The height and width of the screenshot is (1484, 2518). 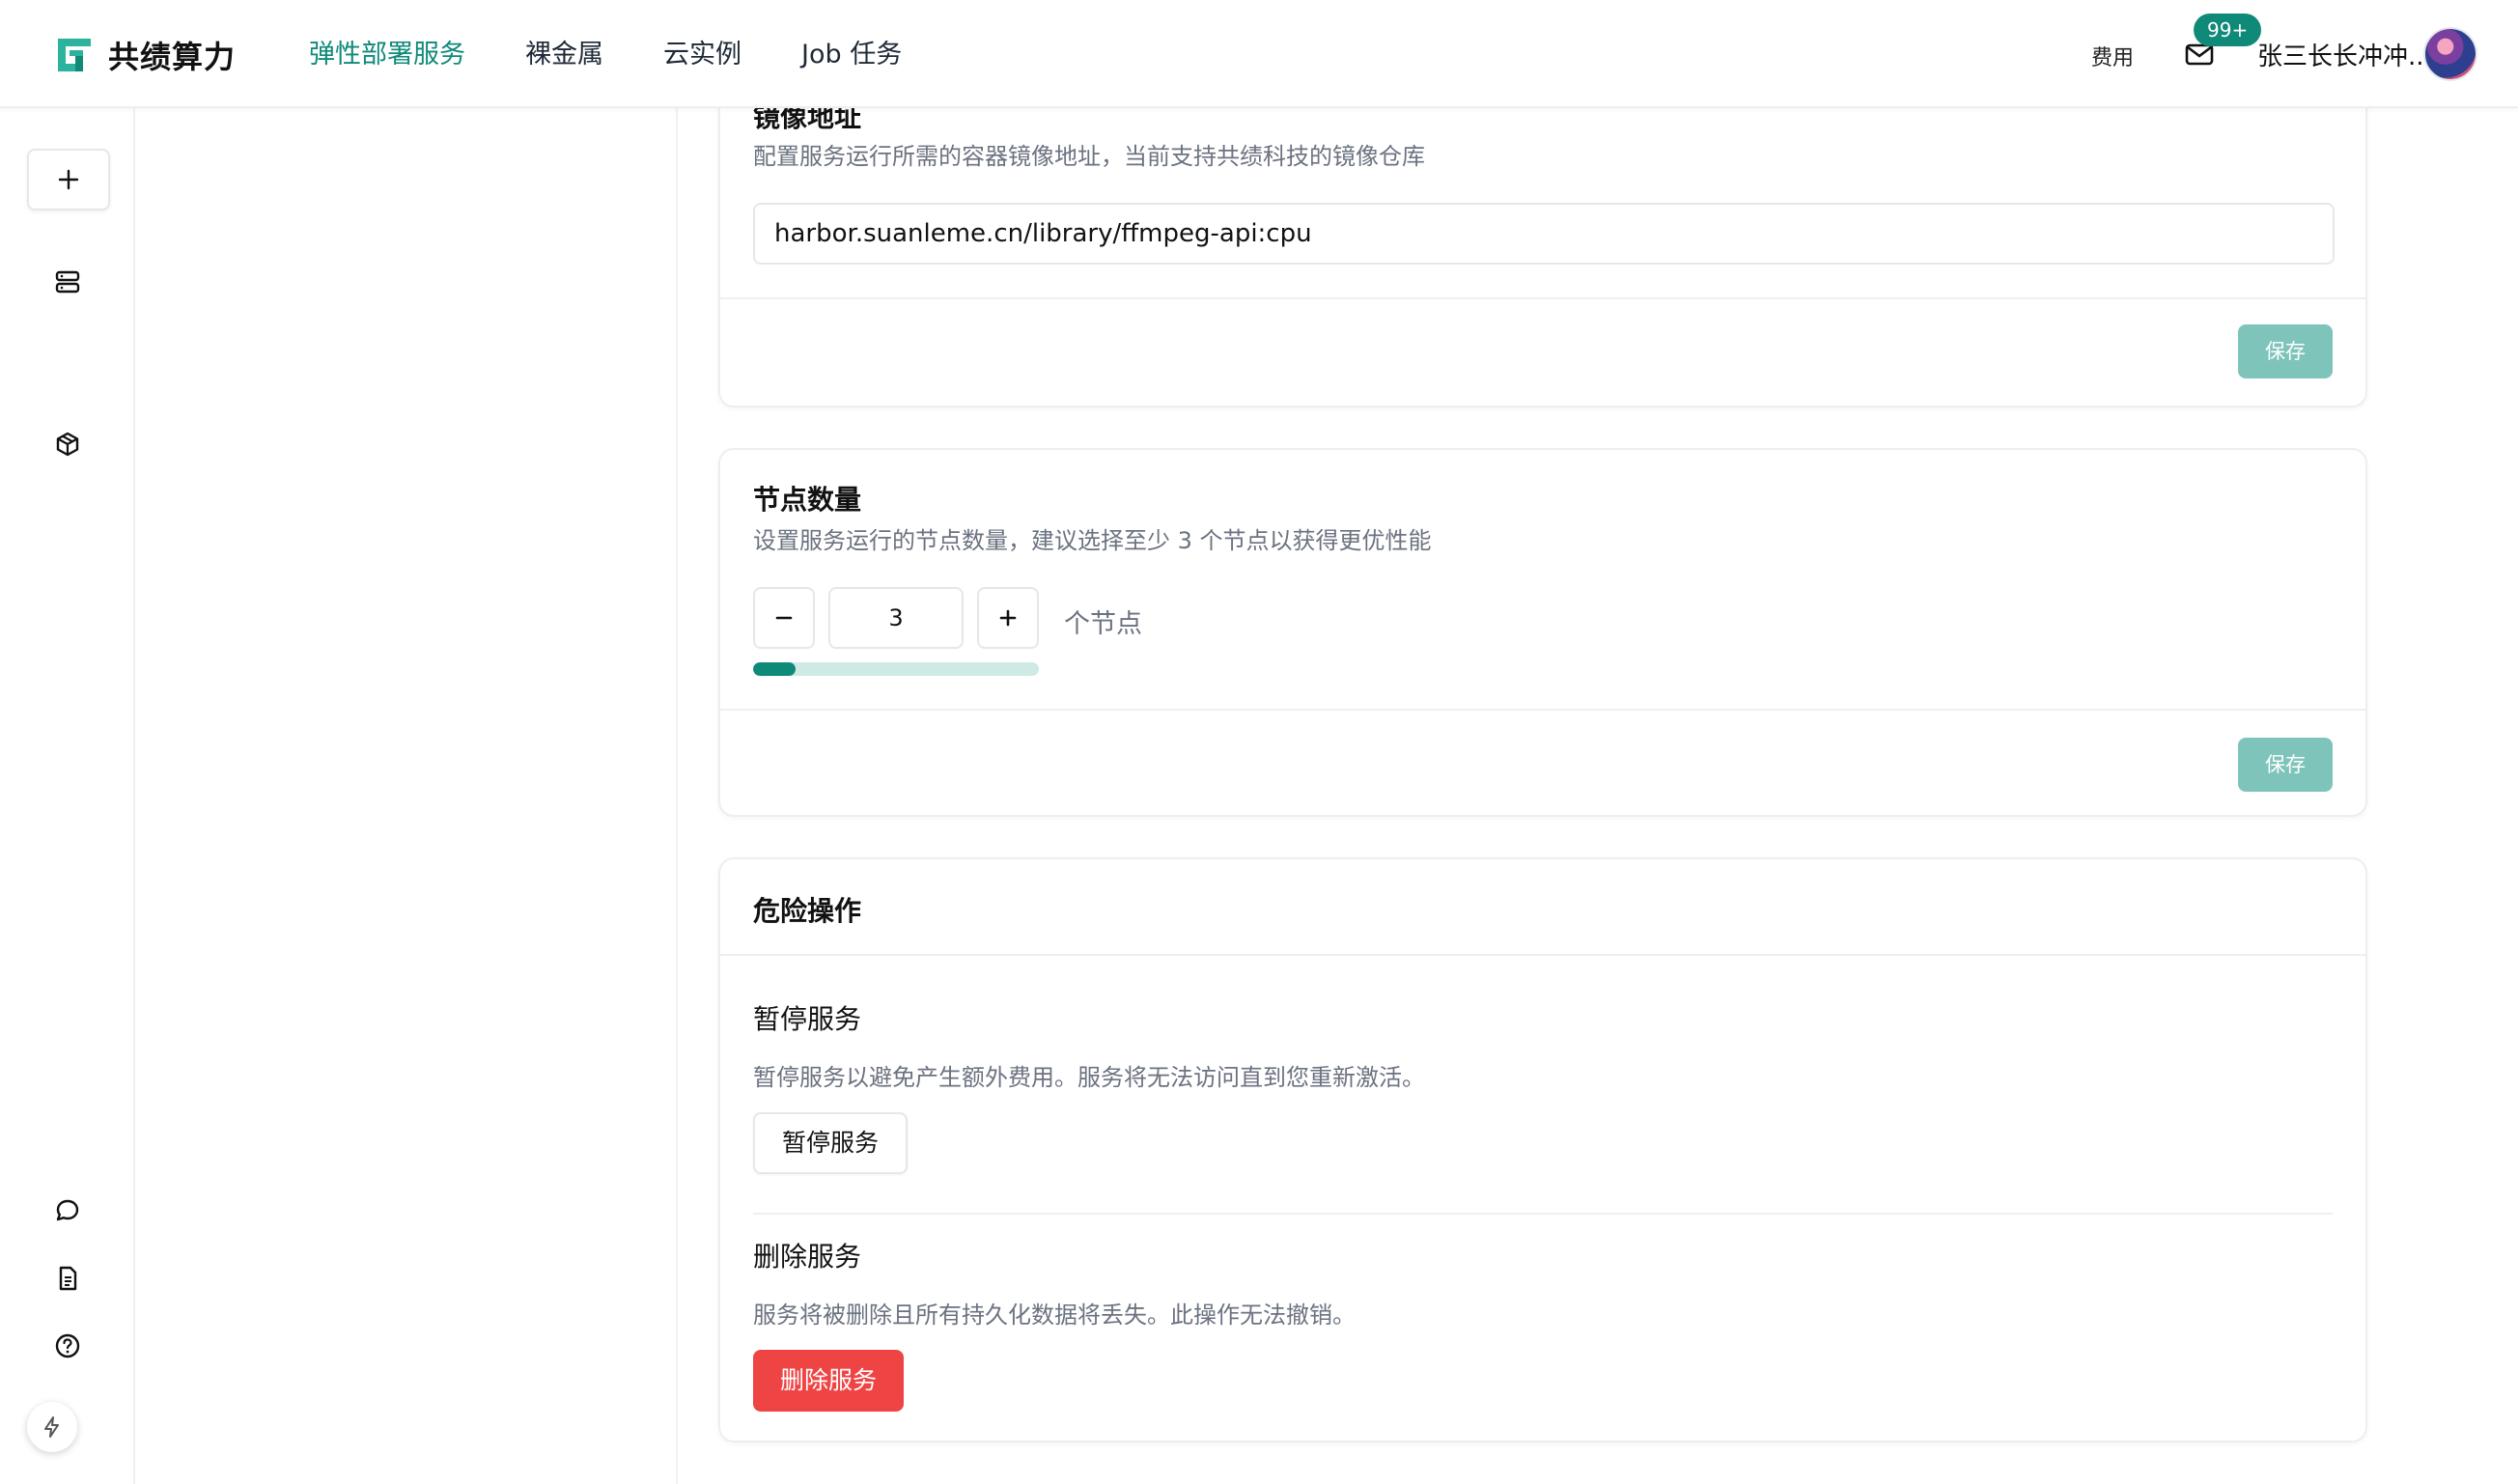 I want to click on increment-button, so click(x=1008, y=618).